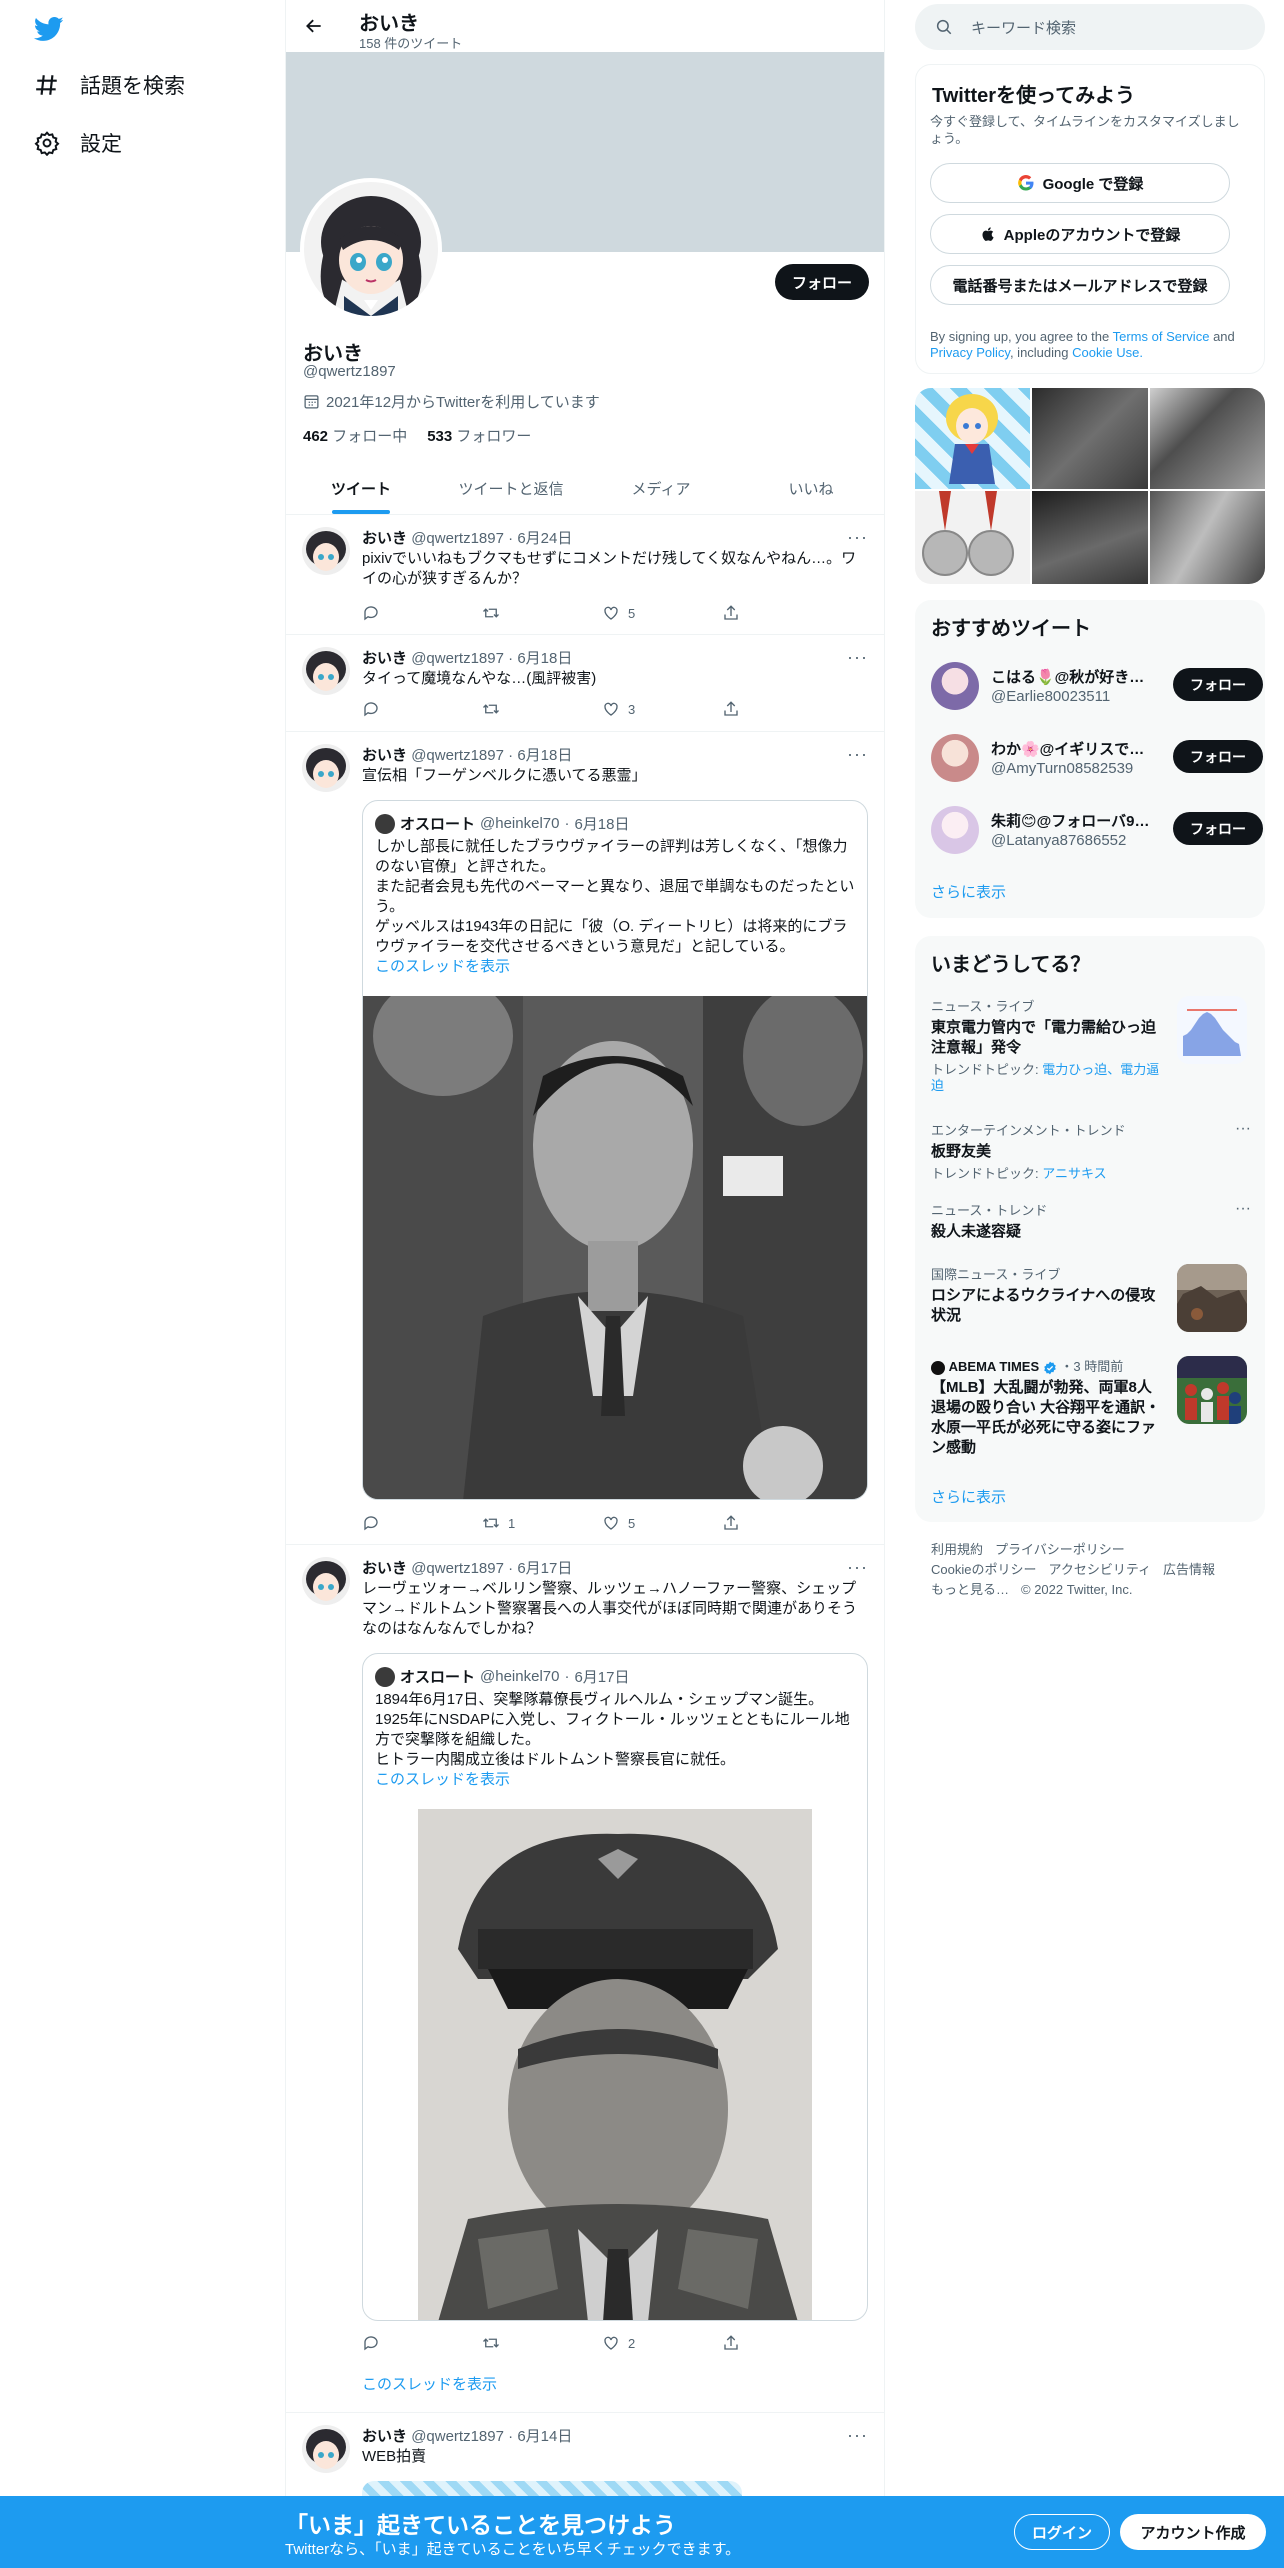 The image size is (1284, 2568). I want to click on footer-link-cookie: Cookieのポリシー, so click(983, 1569).